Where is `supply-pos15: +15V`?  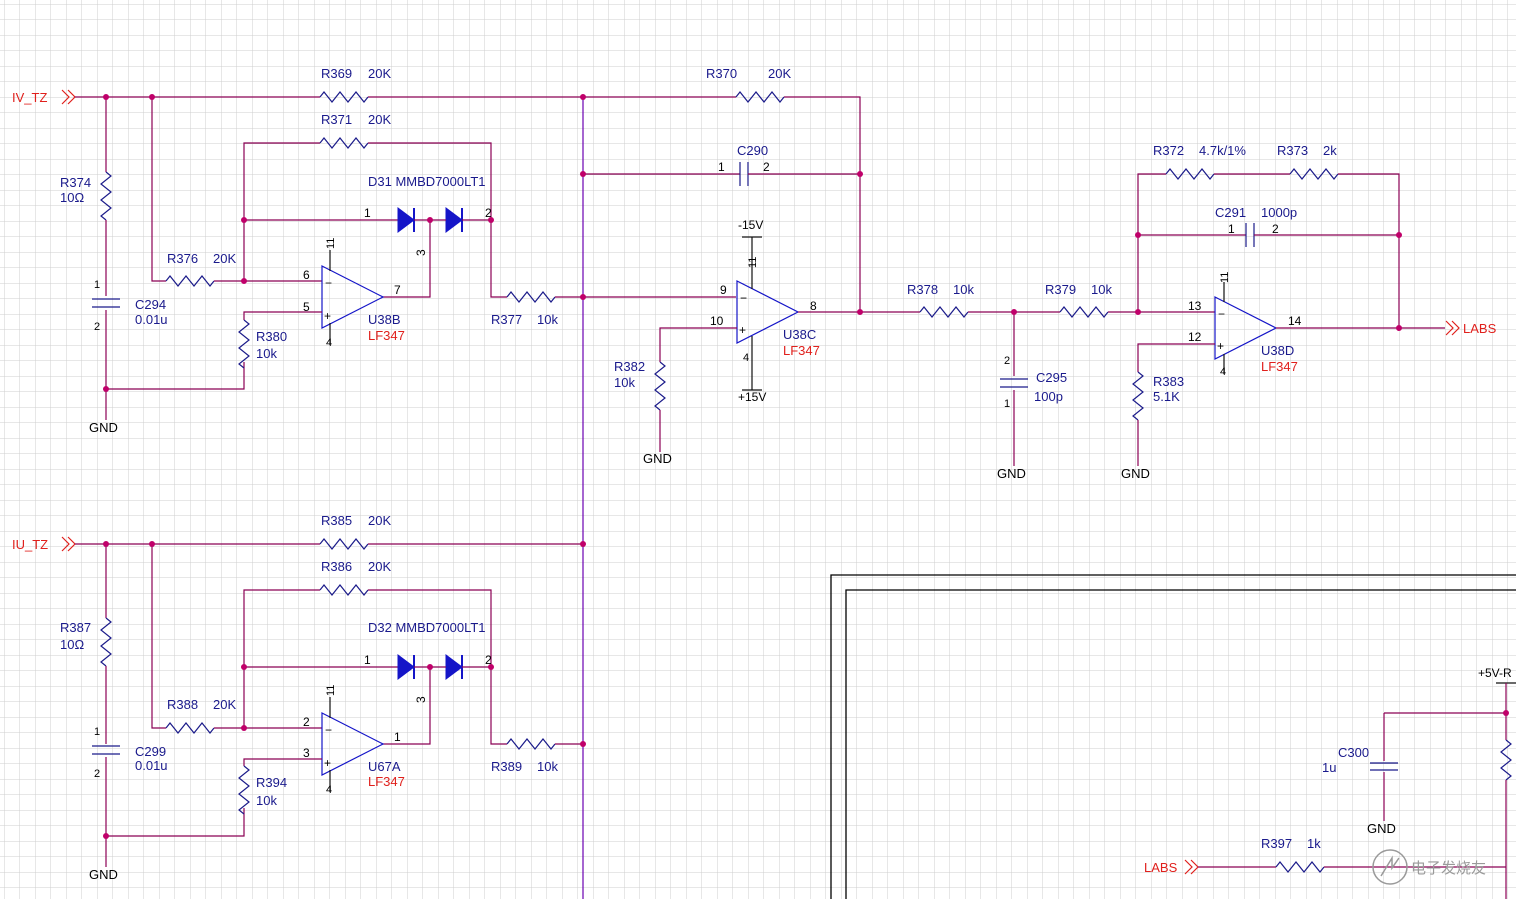
supply-pos15: +15V is located at coordinates (752, 396).